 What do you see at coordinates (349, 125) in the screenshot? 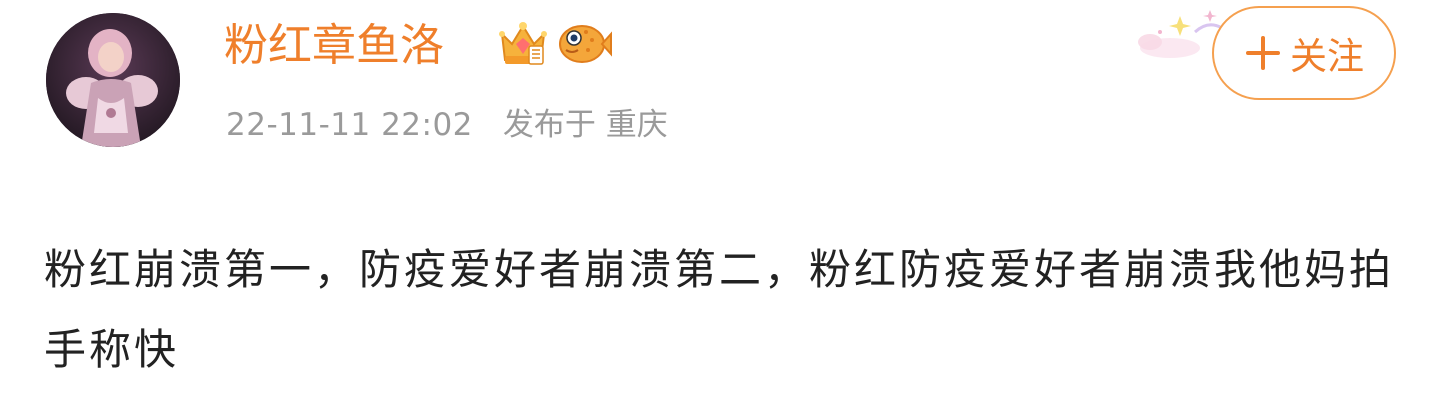
I see `post-date: 22-11-11 22:02` at bounding box center [349, 125].